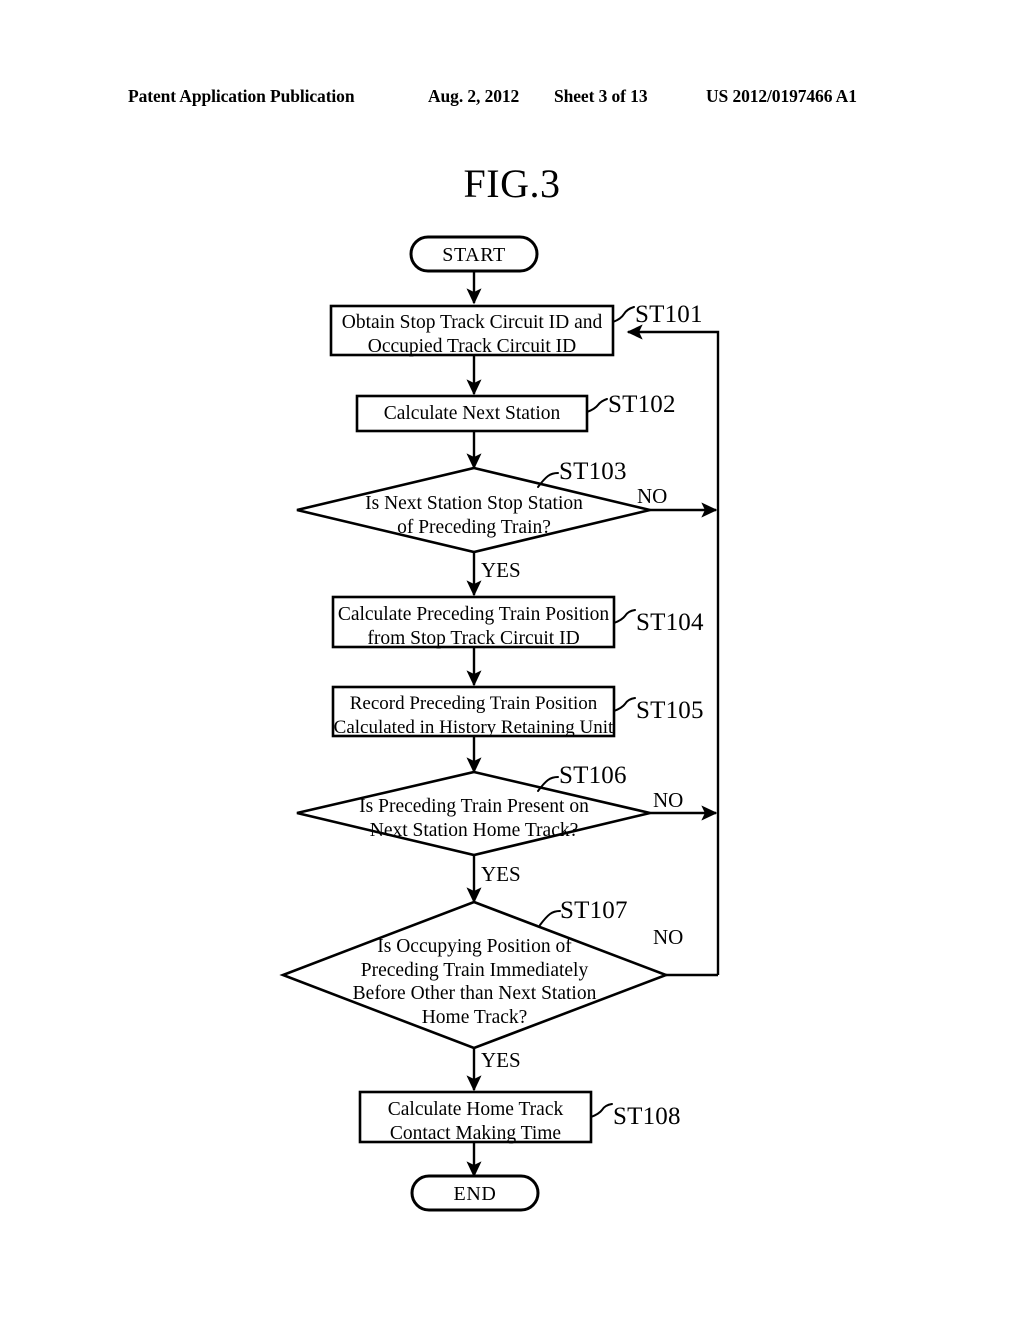 Image resolution: width=1024 pixels, height=1320 pixels. What do you see at coordinates (550, 918) in the screenshot?
I see `st107-lead-line` at bounding box center [550, 918].